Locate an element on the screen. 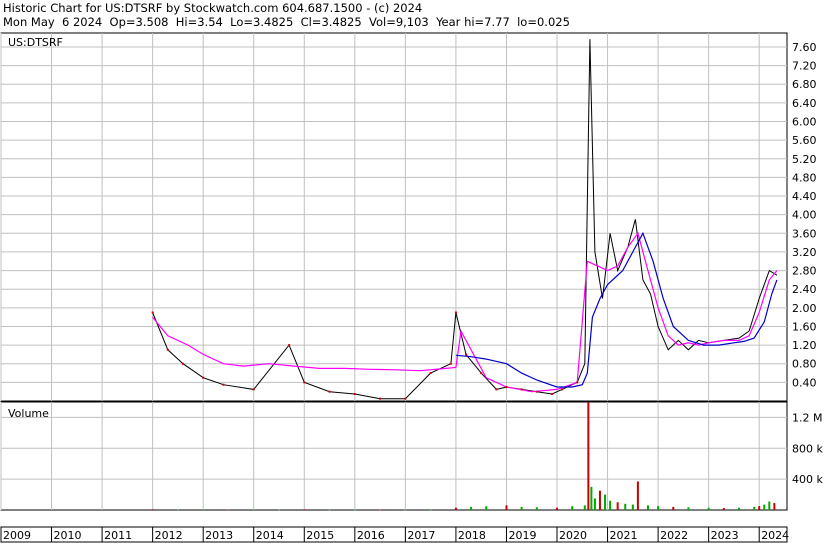 Image resolution: width=830 pixels, height=543 pixels. price-tick-label: 1.20 is located at coordinates (804, 345).